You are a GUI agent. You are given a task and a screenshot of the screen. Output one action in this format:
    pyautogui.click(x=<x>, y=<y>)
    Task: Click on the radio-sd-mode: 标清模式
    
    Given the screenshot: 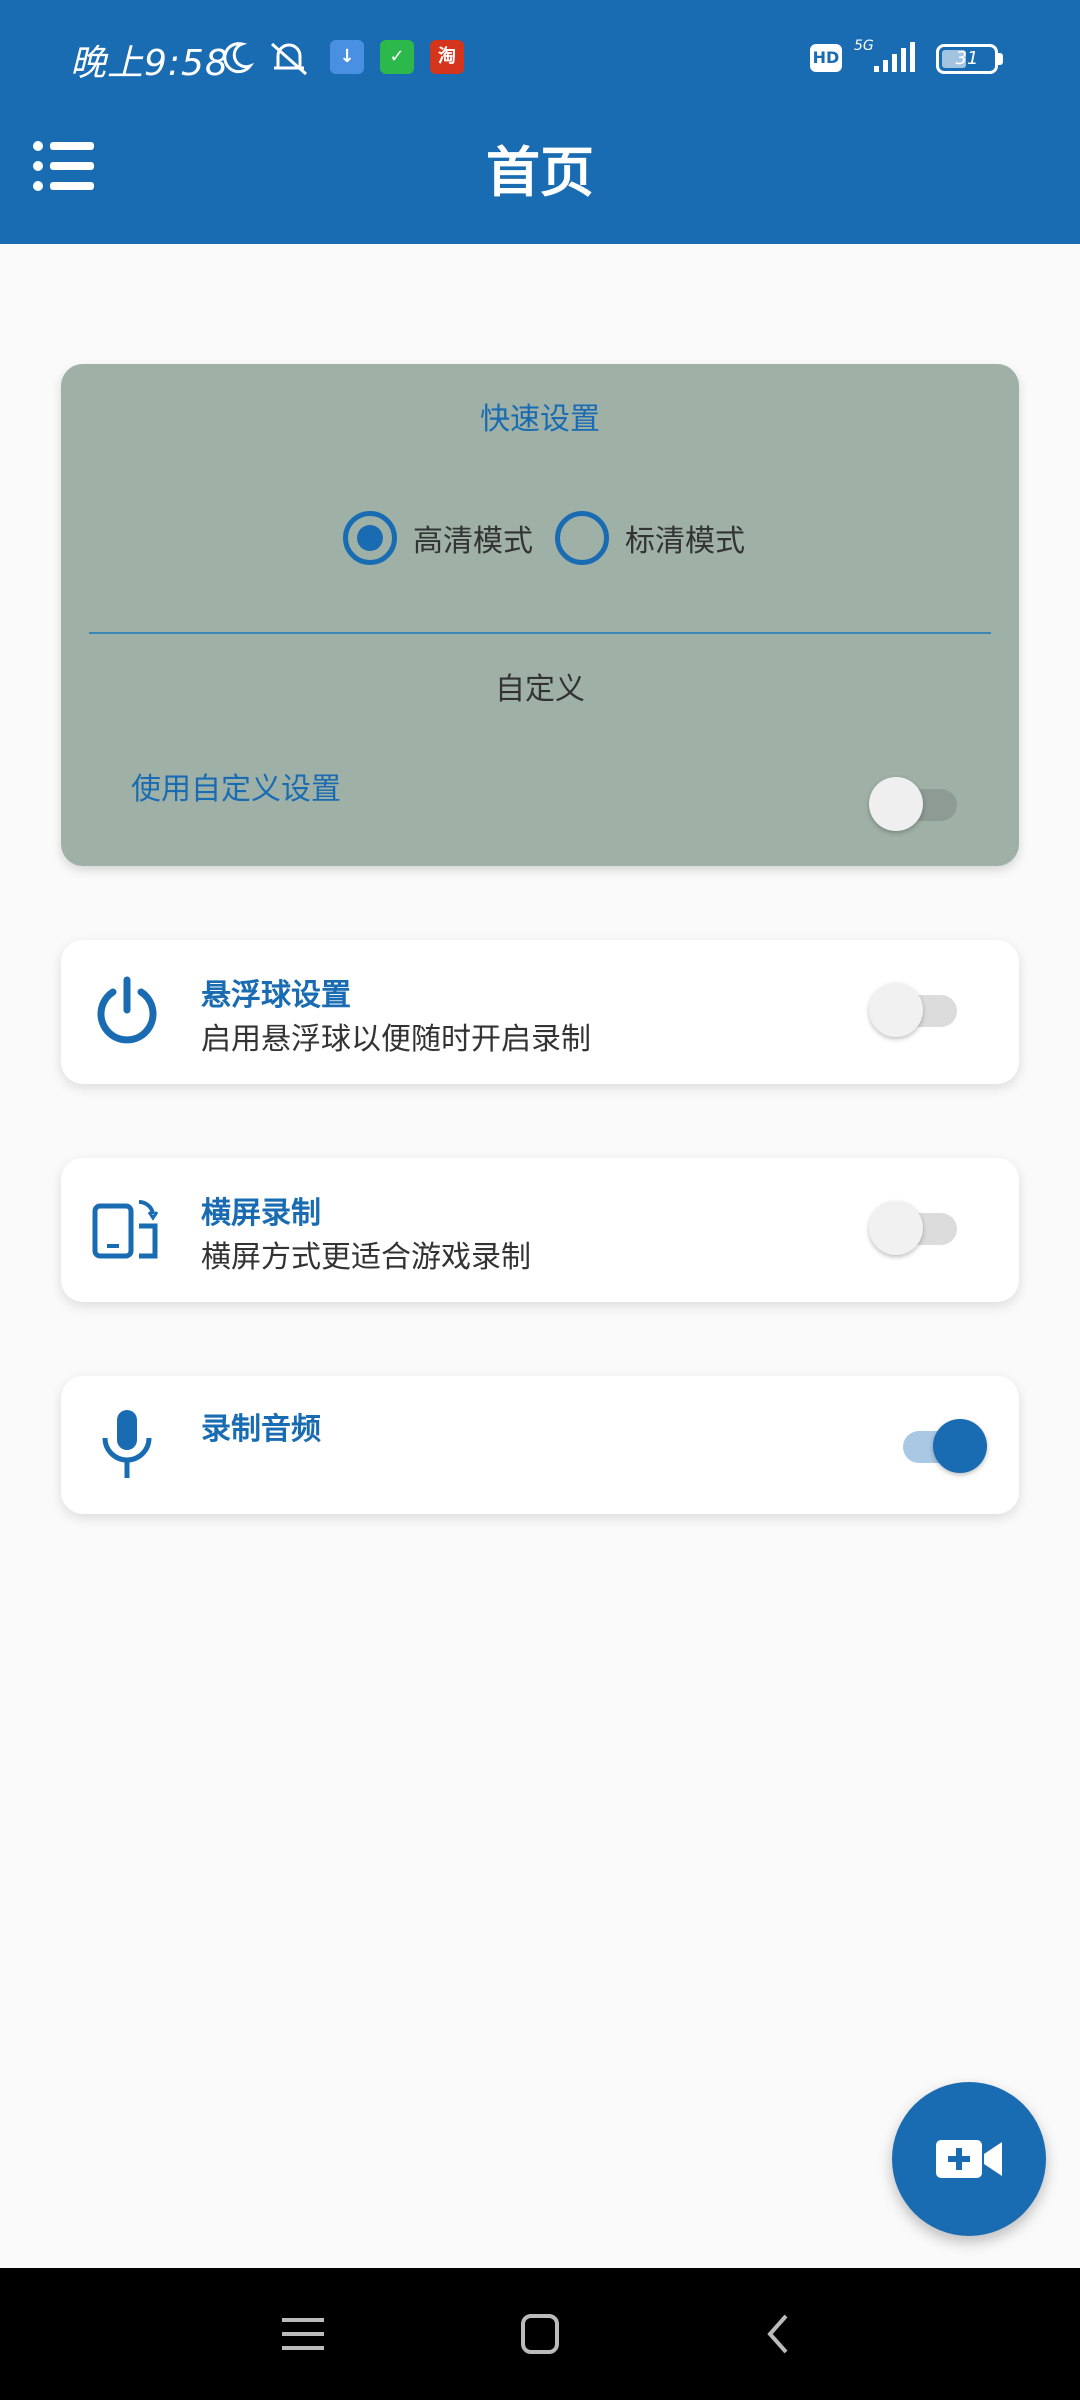 What is the action you would take?
    pyautogui.click(x=650, y=538)
    